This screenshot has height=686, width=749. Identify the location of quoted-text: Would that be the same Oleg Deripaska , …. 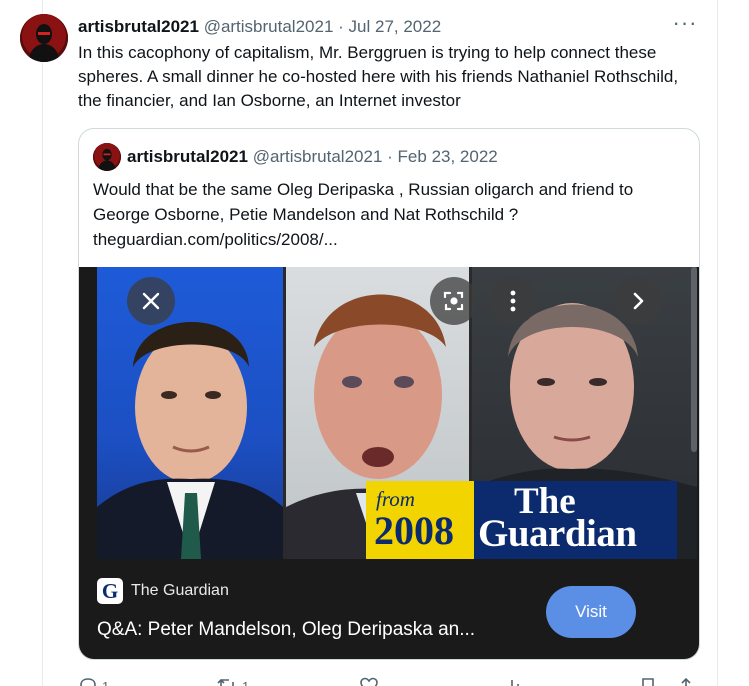
(390, 214).